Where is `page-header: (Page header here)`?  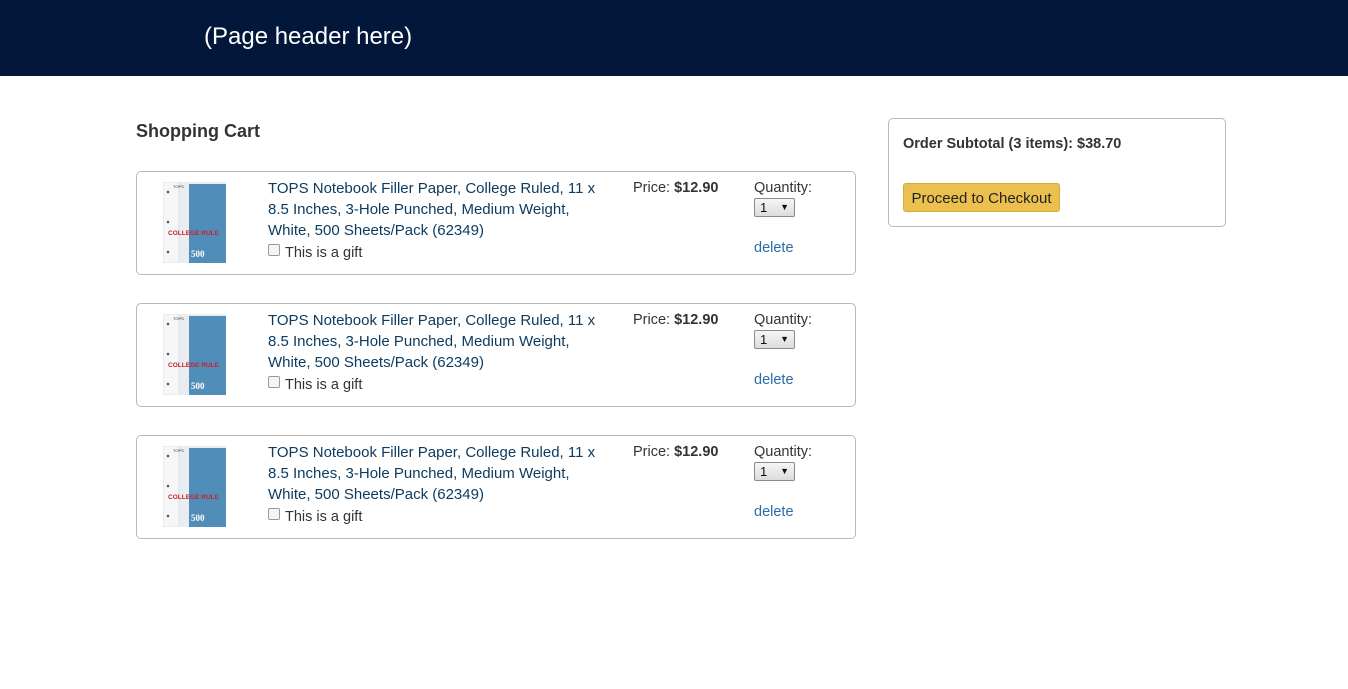 page-header: (Page header here) is located at coordinates (674, 38).